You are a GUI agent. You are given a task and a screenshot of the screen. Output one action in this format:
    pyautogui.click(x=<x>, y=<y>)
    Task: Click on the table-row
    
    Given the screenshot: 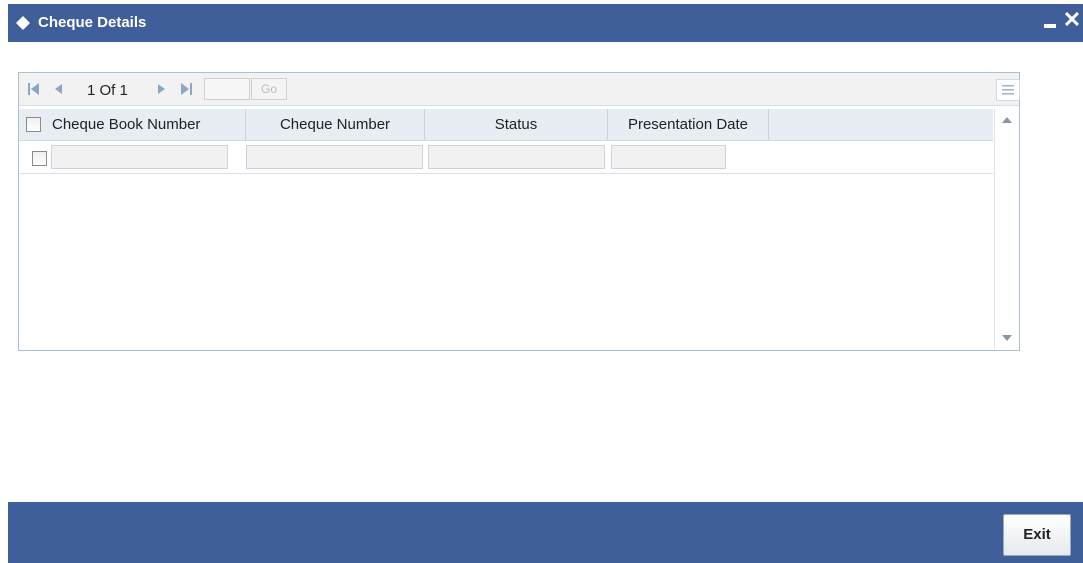 What is the action you would take?
    pyautogui.click(x=506, y=157)
    